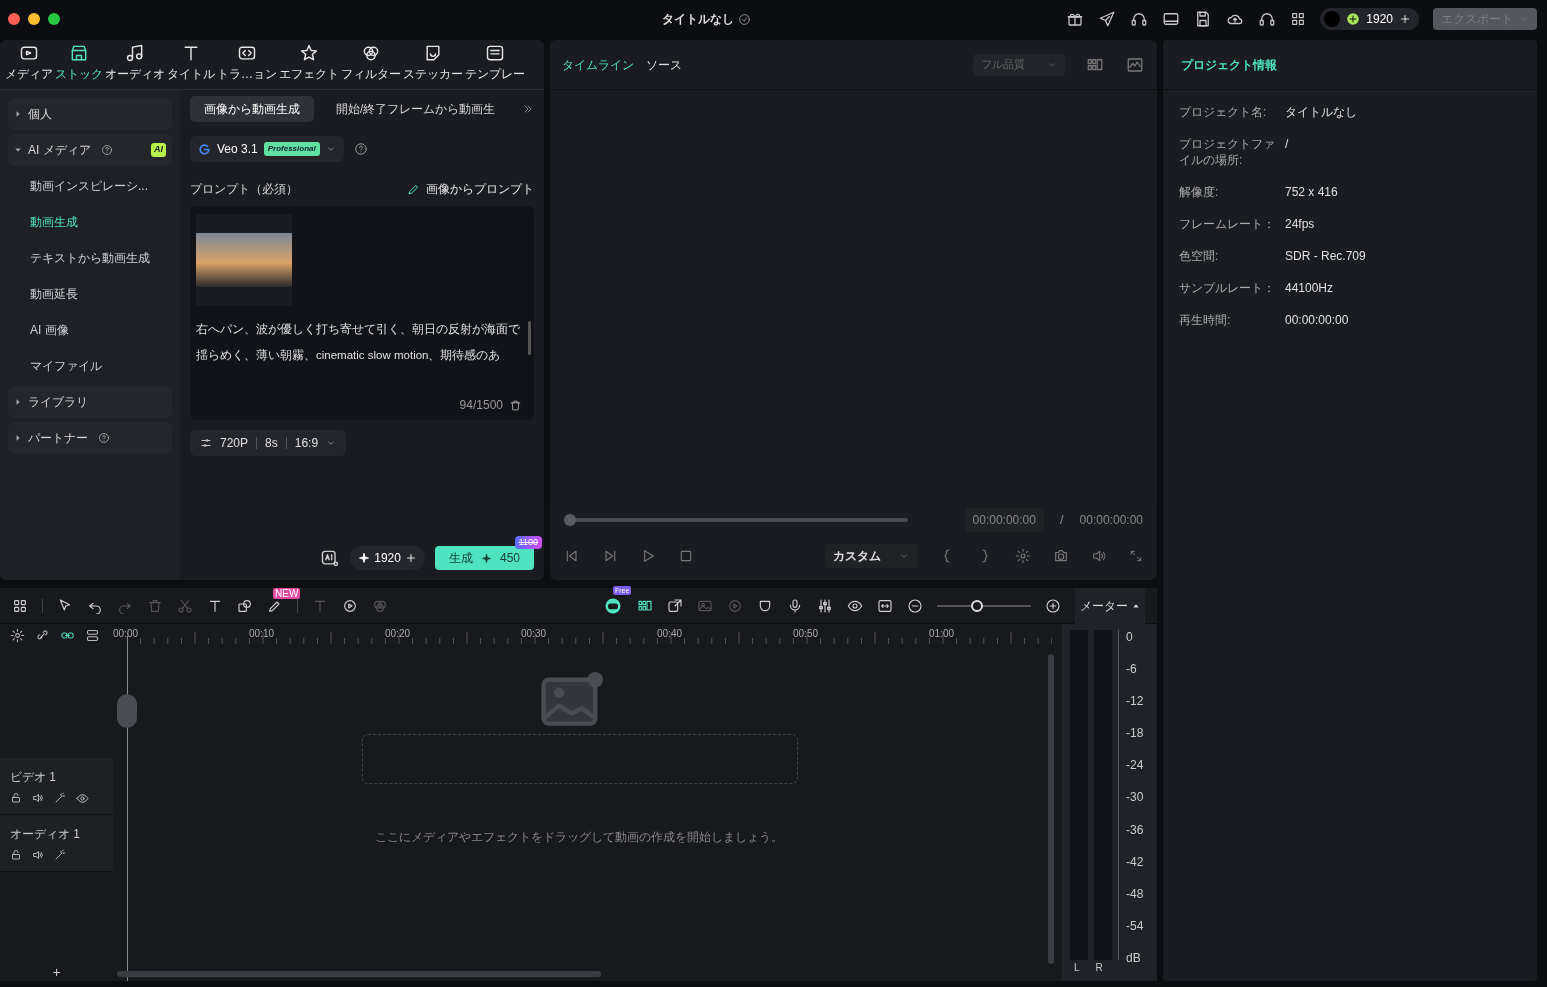 The height and width of the screenshot is (987, 1547). I want to click on media-tab: フィルター, so click(371, 63).